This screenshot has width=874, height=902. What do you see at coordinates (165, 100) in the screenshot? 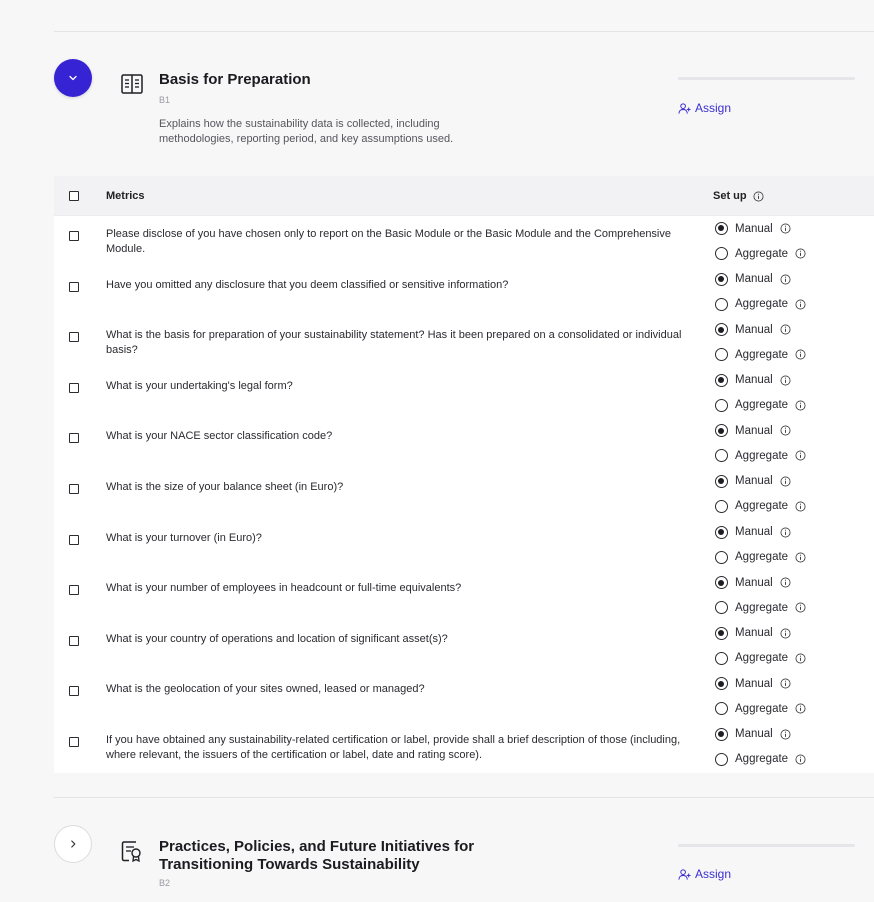
I see `section-code: B1` at bounding box center [165, 100].